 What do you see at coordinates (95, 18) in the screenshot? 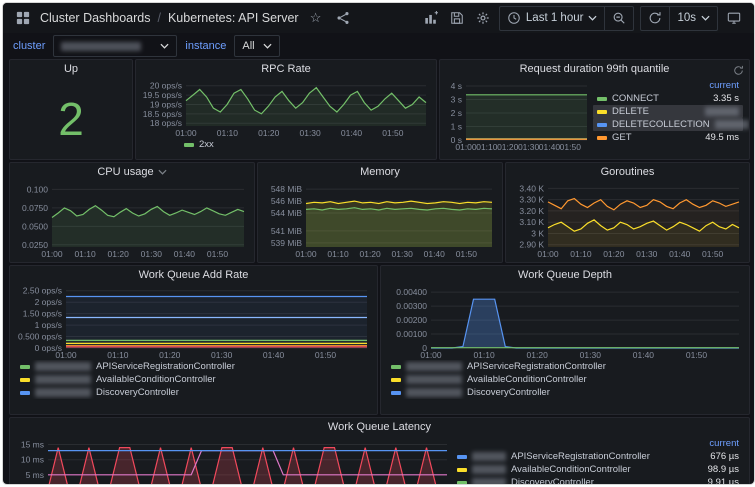
I see `breadcrumb-folder: Cluster Dashboards` at bounding box center [95, 18].